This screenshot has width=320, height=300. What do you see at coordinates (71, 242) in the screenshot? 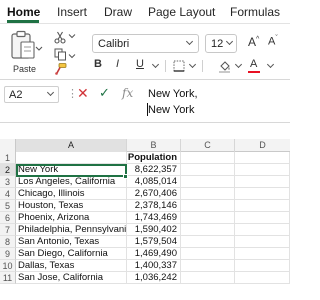
I see `cell-a: San Antonio, Texas` at bounding box center [71, 242].